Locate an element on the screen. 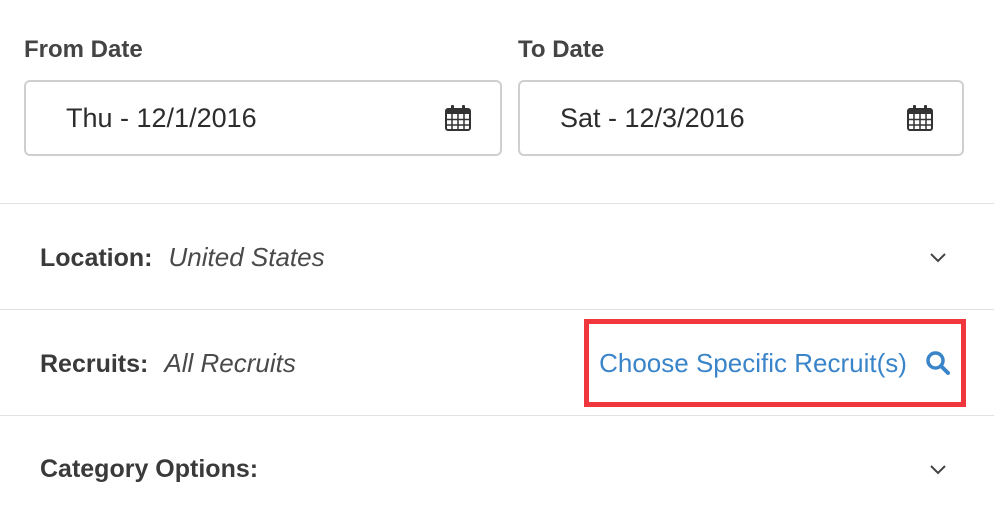 Image resolution: width=994 pixels, height=522 pixels. from-date-value: Thu - 12/1/2016 is located at coordinates (161, 117).